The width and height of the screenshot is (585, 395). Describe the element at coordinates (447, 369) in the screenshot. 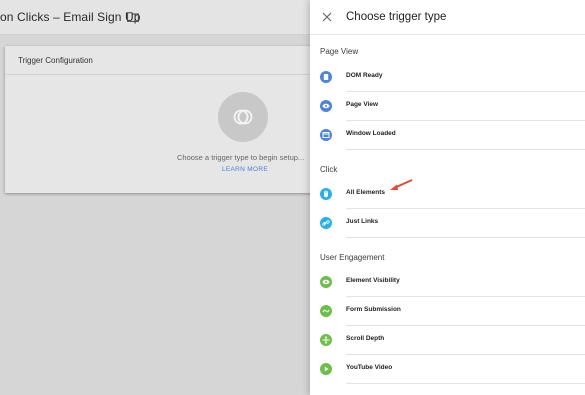

I see `trigger-item-youtube-video: YouTube Video` at that location.